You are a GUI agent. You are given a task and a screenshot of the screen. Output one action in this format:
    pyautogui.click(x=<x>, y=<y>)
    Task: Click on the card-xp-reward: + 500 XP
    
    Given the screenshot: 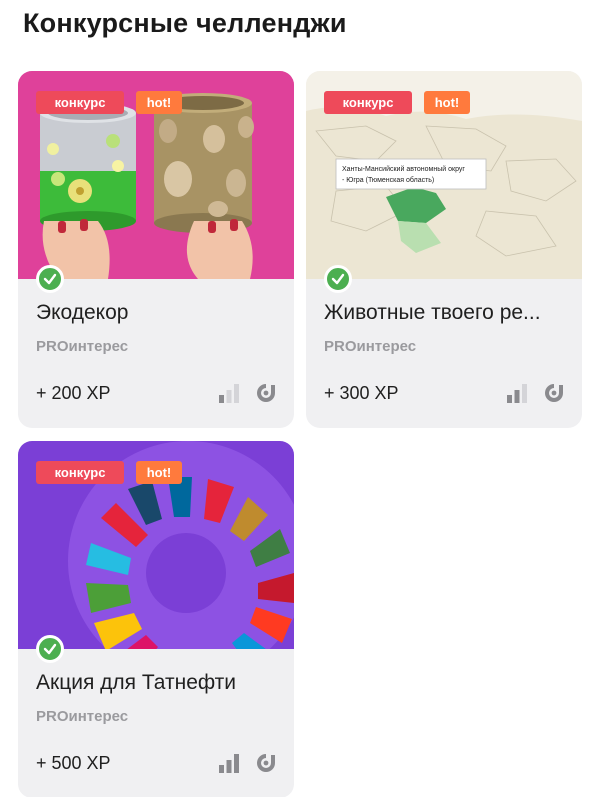 What is the action you would take?
    pyautogui.click(x=73, y=763)
    